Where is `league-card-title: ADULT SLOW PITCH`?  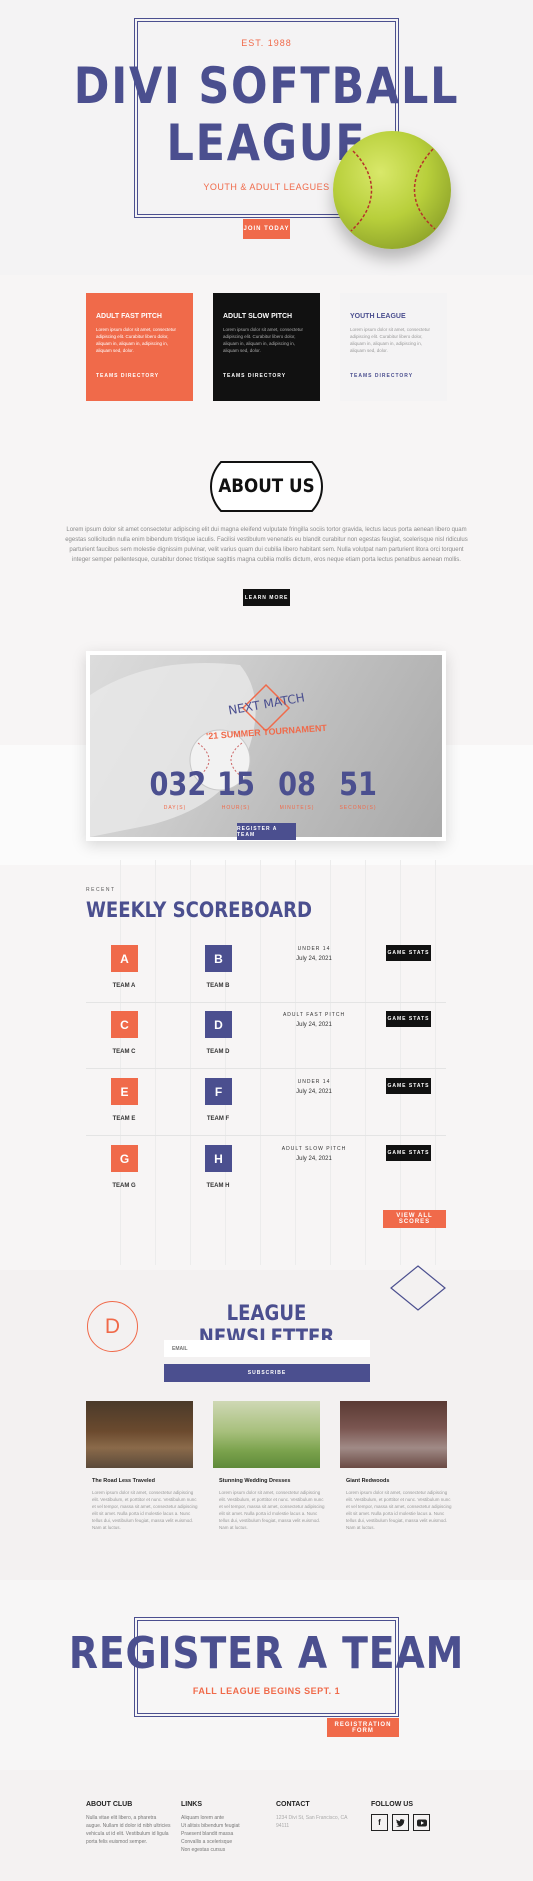
league-card-title: ADULT SLOW PITCH is located at coordinates (258, 316).